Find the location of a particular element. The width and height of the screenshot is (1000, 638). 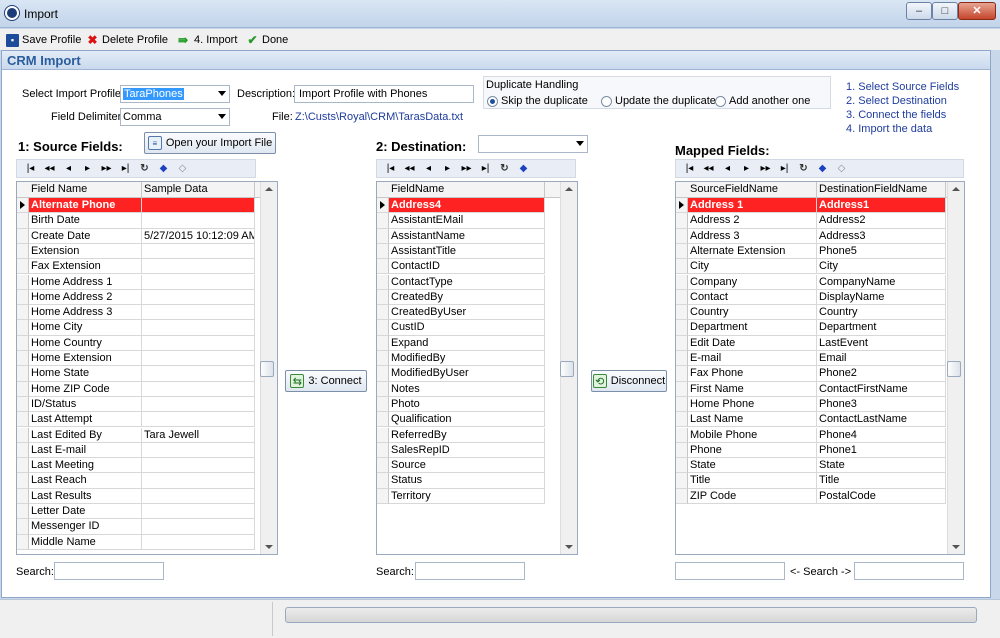

radio-add-another: Add another one is located at coordinates (762, 101).